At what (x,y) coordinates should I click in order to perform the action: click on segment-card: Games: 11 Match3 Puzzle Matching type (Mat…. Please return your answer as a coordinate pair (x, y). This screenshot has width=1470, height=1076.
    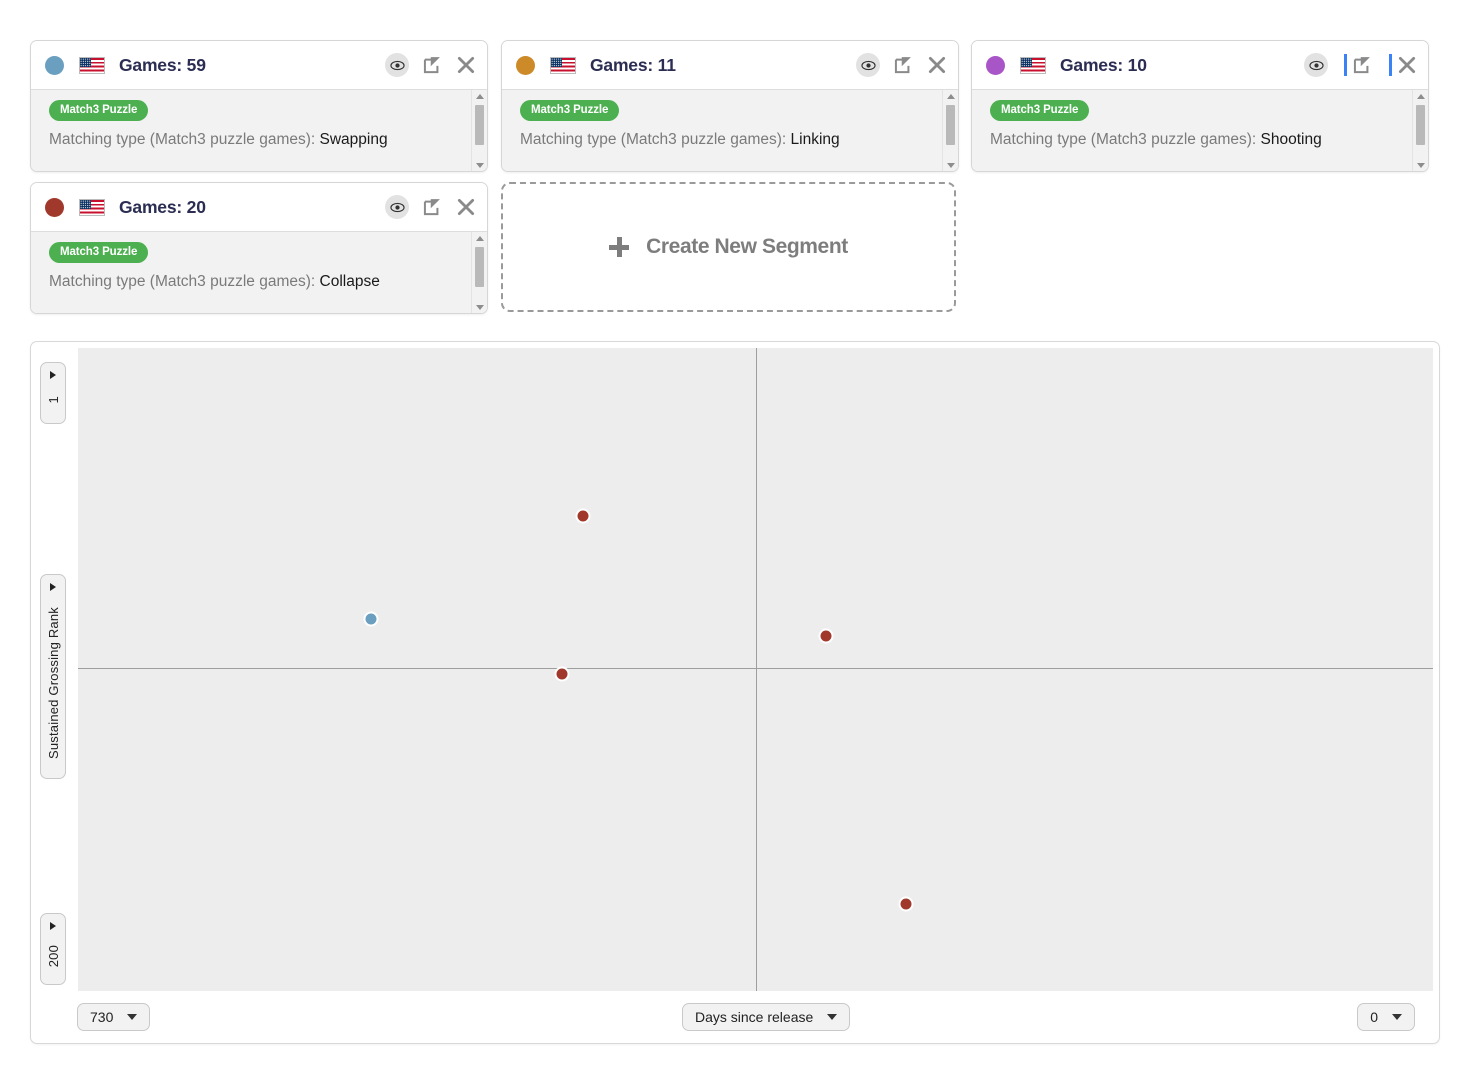
    Looking at the image, I should click on (730, 106).